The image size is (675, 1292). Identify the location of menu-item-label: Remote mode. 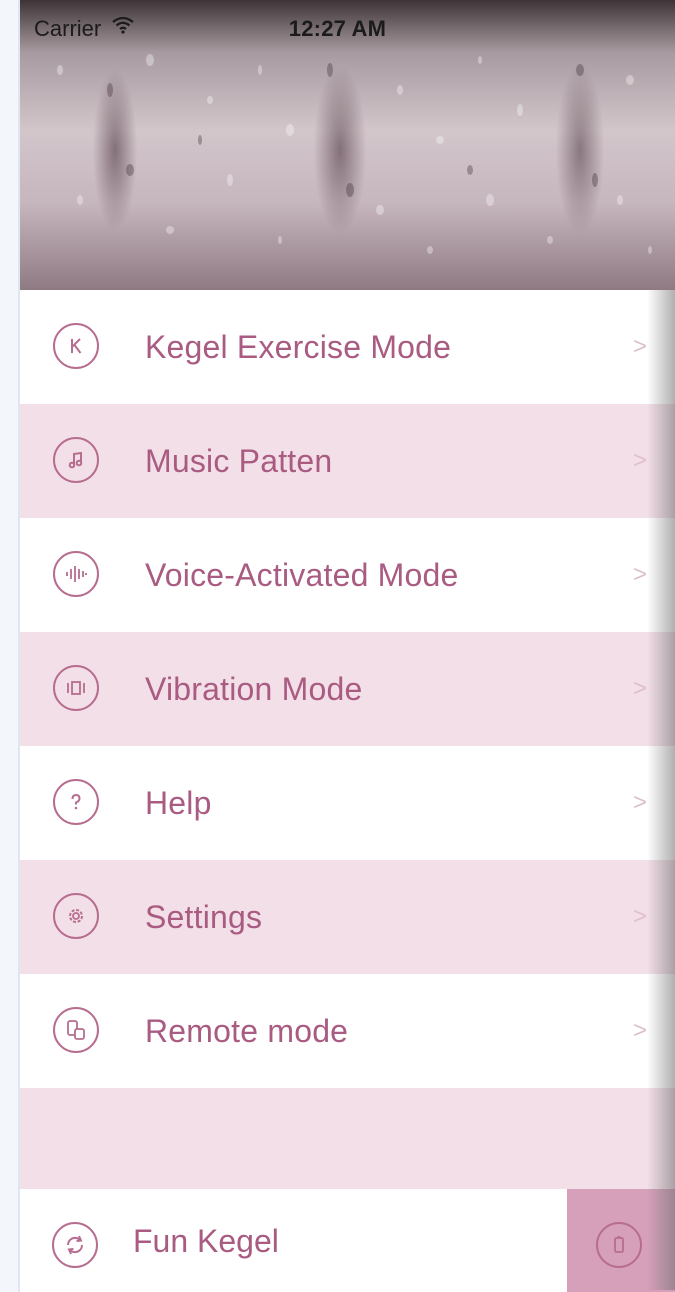
(247, 1030).